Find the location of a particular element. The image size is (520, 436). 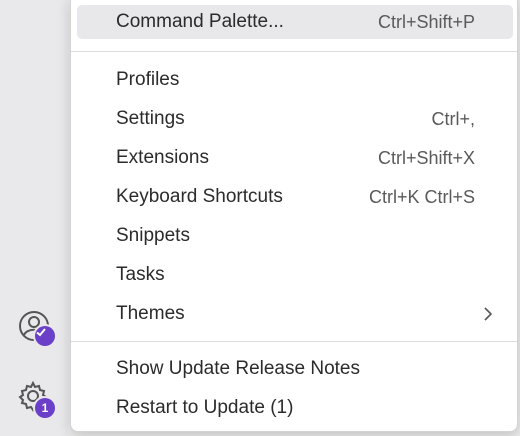

menu-item-shortcut: Ctrl+Shift+X is located at coordinates (426, 157).